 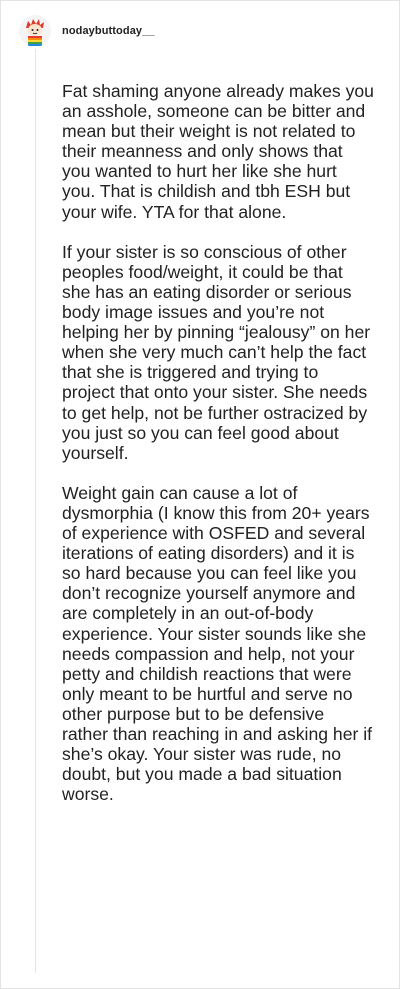 I want to click on cartoon-avatar-icon, so click(x=35, y=31).